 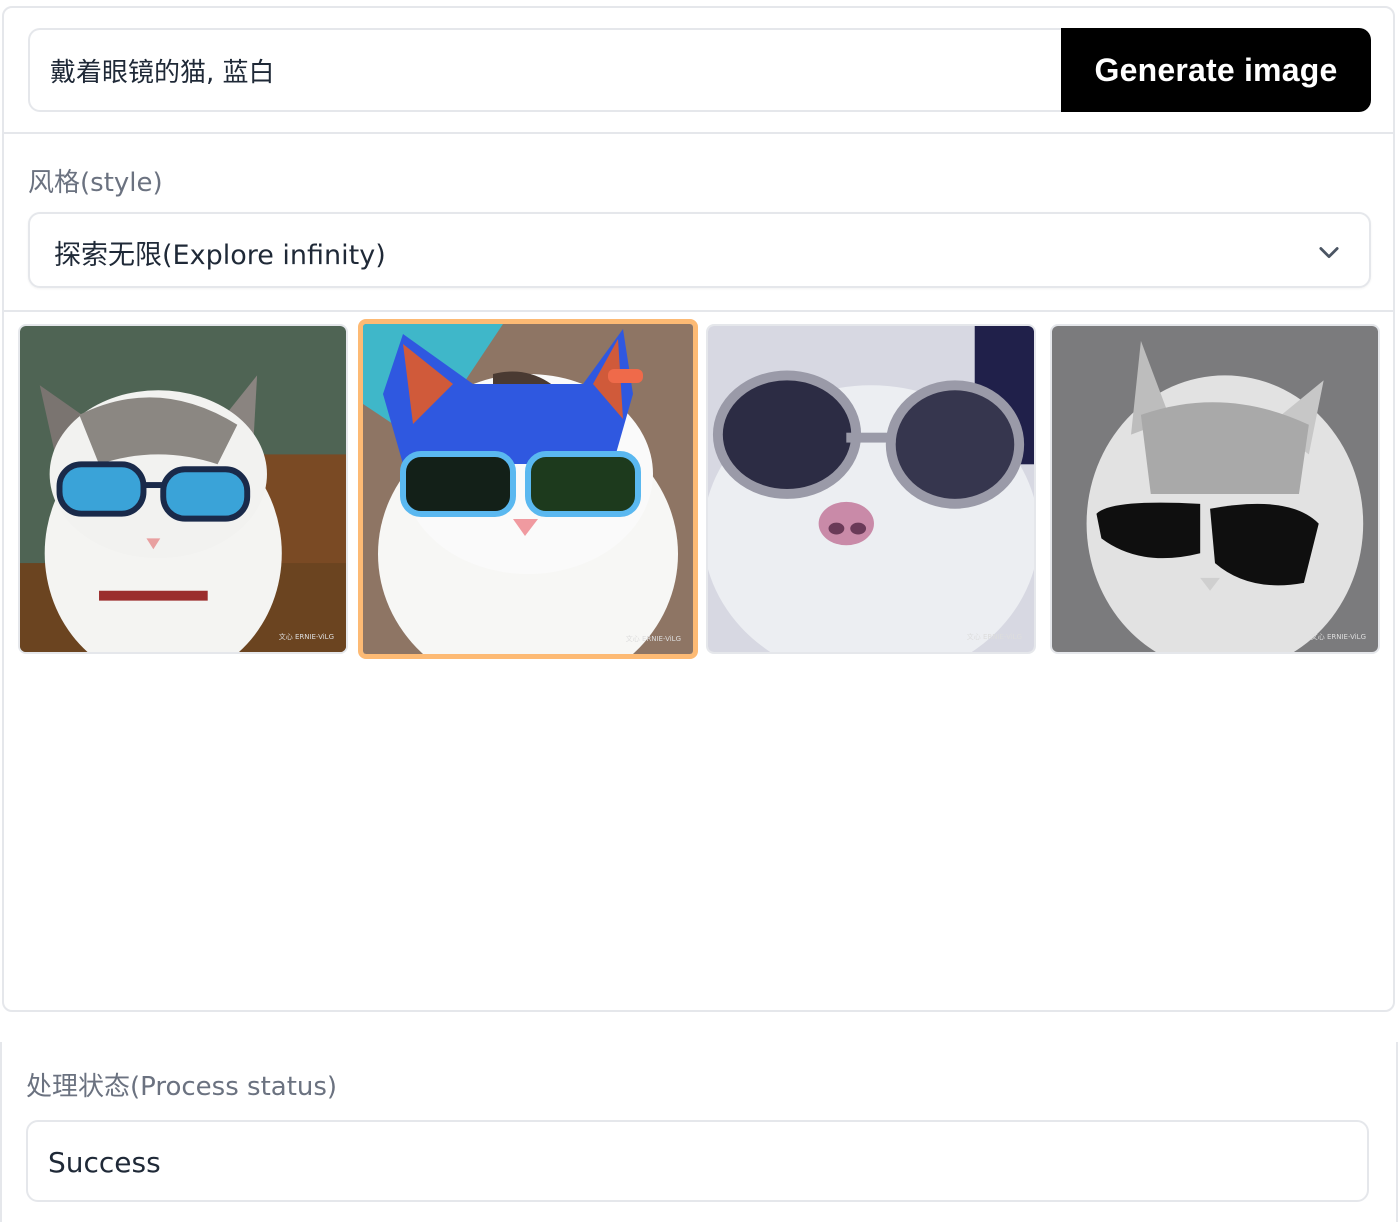 I want to click on prompt-row: Generate image, so click(x=698, y=71).